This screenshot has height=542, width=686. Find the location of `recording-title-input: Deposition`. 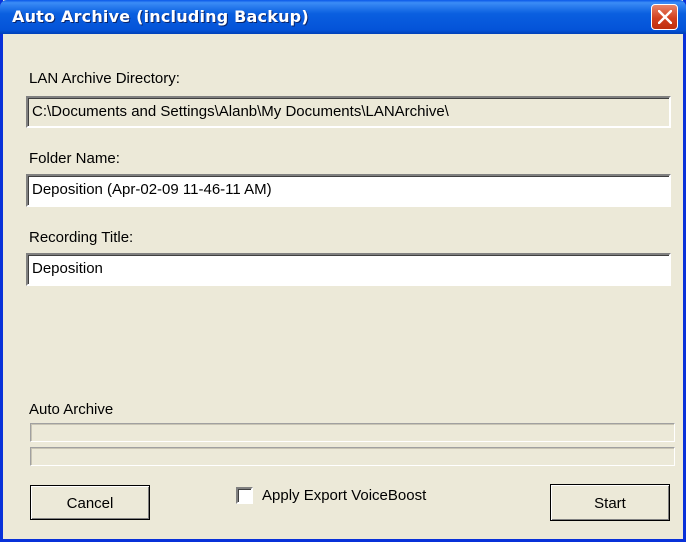

recording-title-input: Deposition is located at coordinates (348, 269).